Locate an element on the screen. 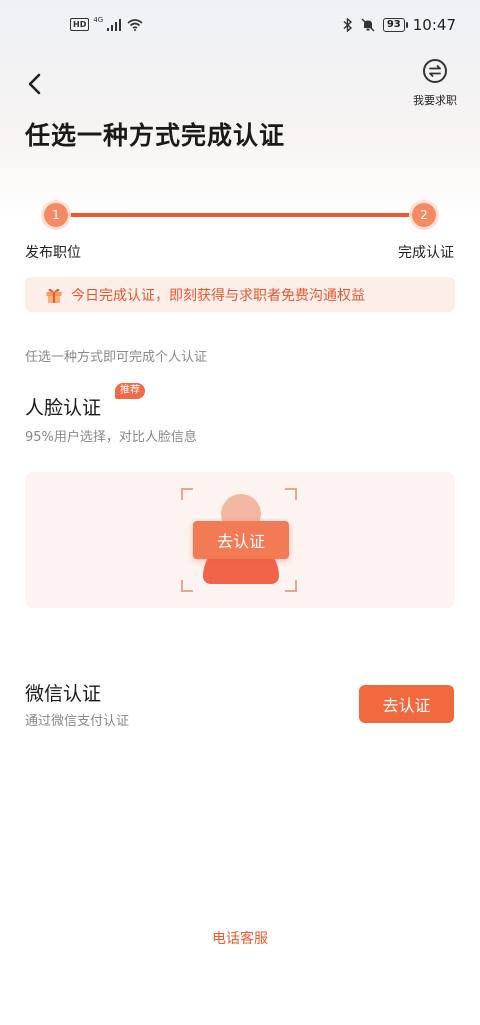 This screenshot has height=1025, width=480. benefit-banner: 今日完成认证，即刻获得与求职者免费沟通权益 is located at coordinates (240, 294).